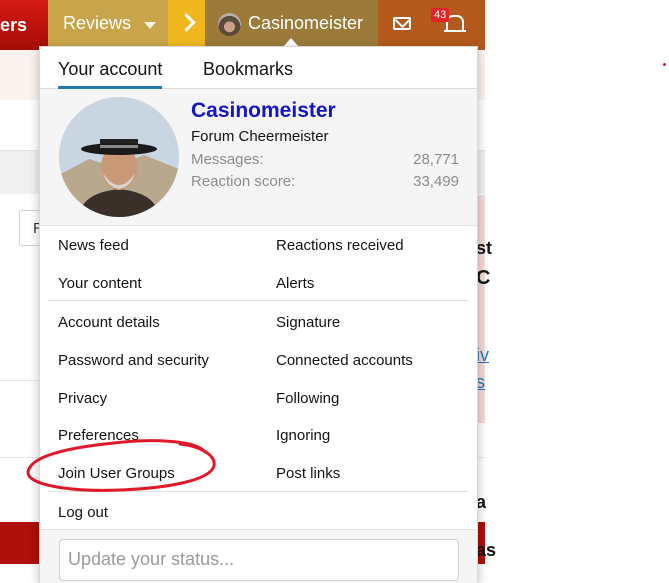 This screenshot has width=669, height=583. What do you see at coordinates (455, 25) in the screenshot?
I see `nav-alerts-button: 43` at bounding box center [455, 25].